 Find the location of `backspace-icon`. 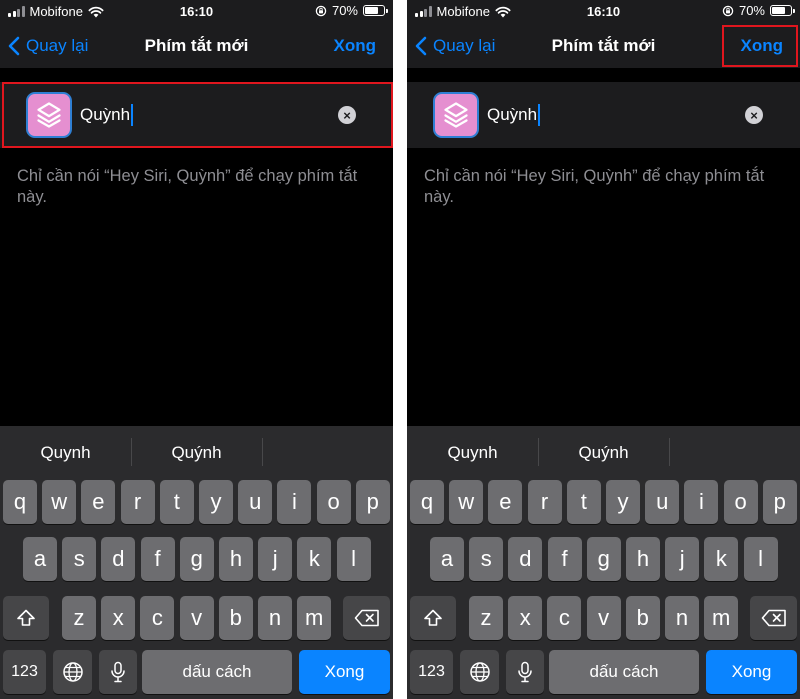

backspace-icon is located at coordinates (366, 618).